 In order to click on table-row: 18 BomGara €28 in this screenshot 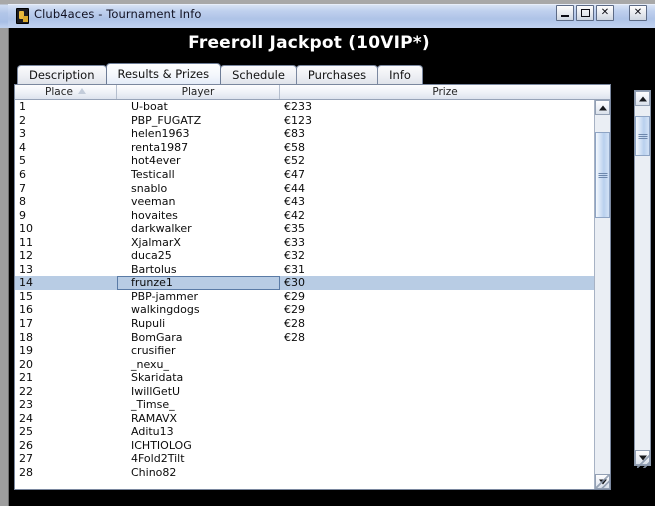, I will do `click(305, 337)`.